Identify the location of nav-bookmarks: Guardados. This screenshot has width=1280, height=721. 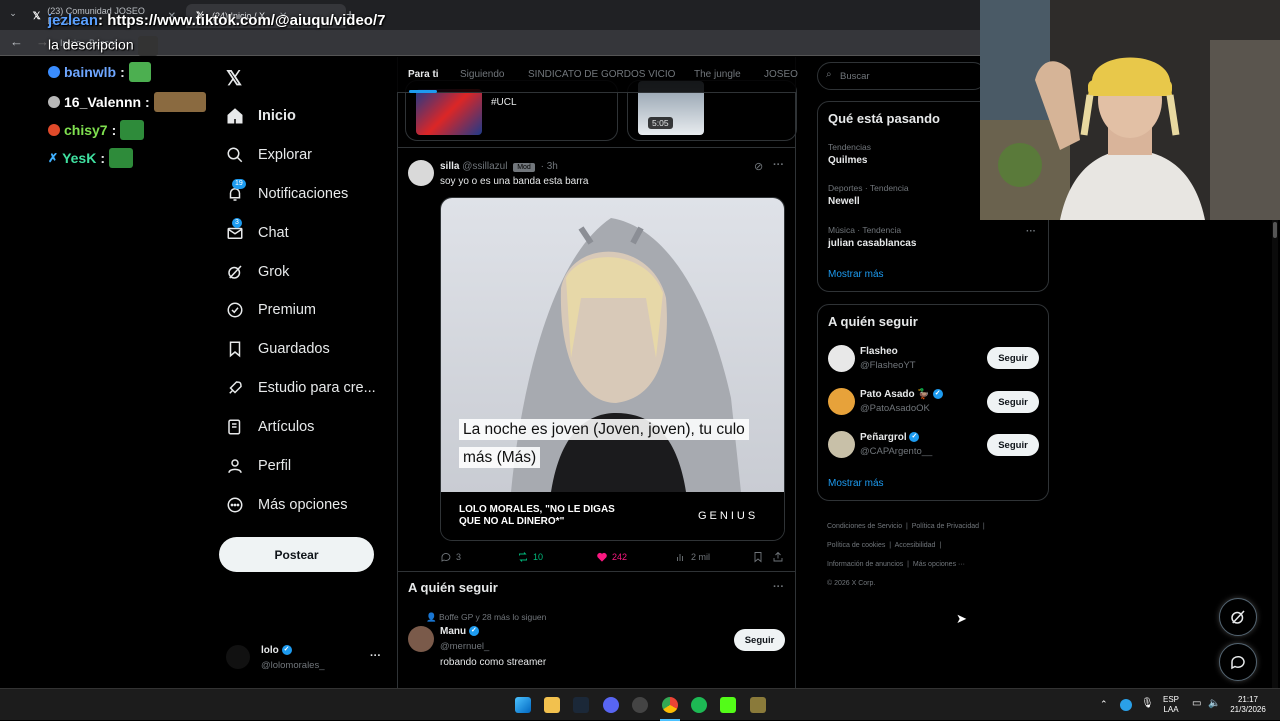
(278, 349).